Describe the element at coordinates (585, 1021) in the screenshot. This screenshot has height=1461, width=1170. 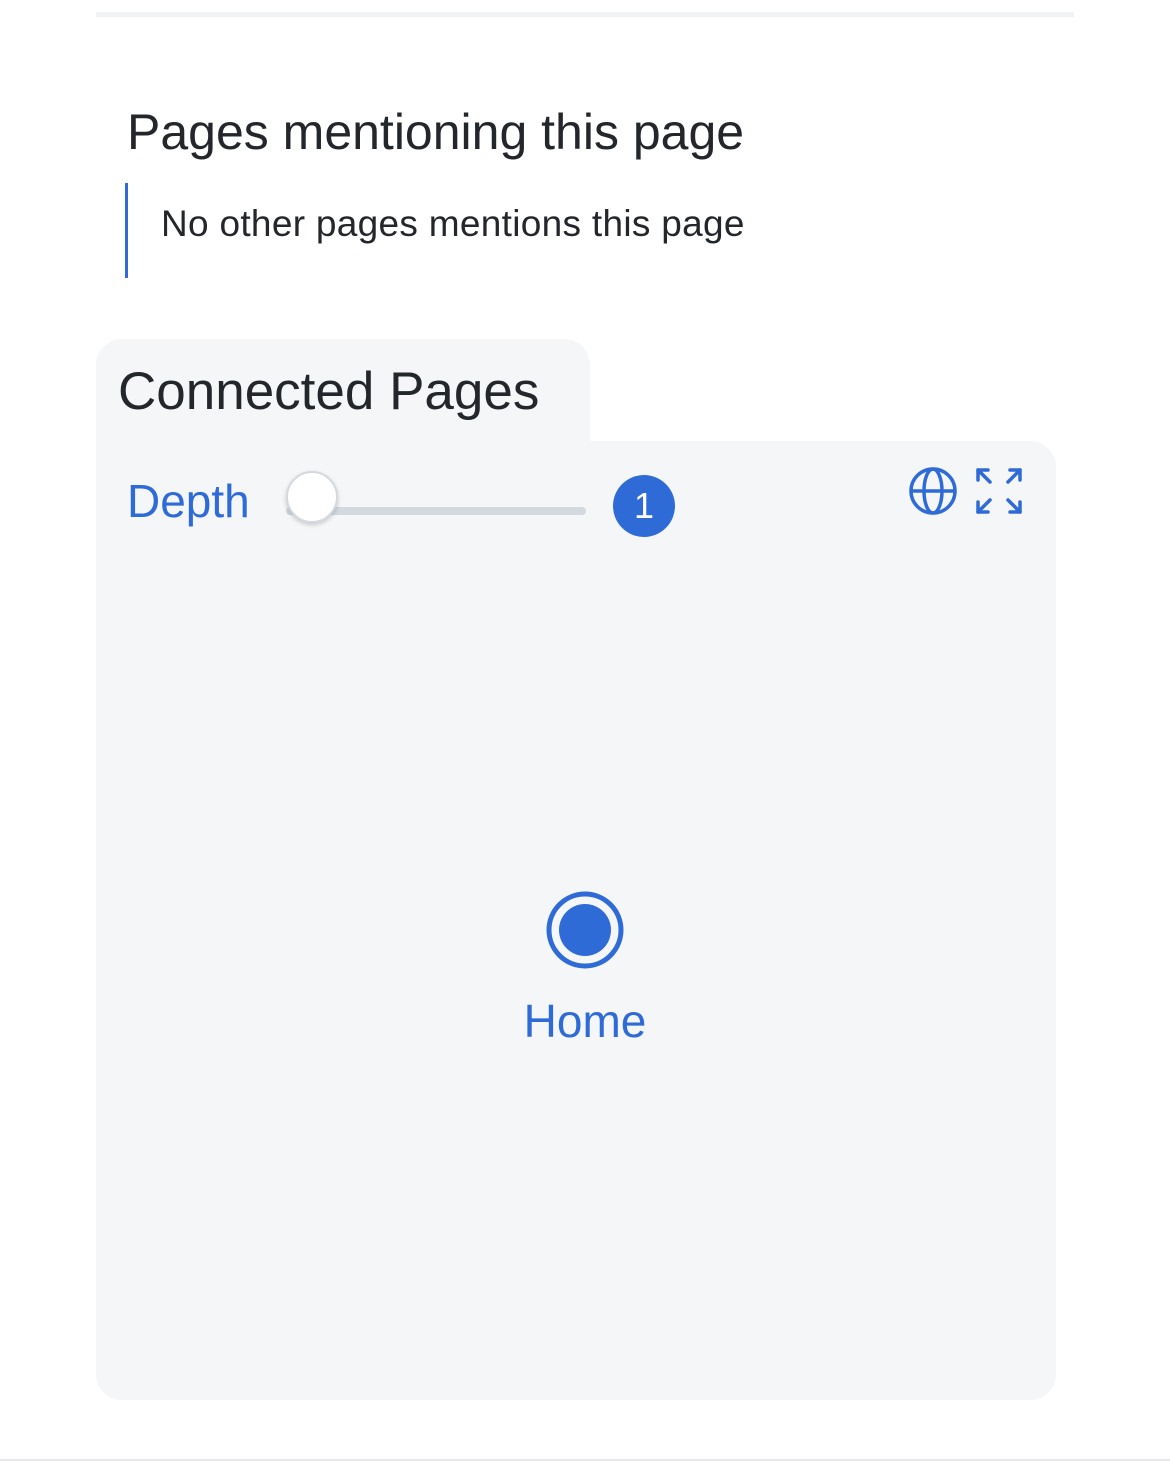
I see `graph-node-label: Home` at that location.